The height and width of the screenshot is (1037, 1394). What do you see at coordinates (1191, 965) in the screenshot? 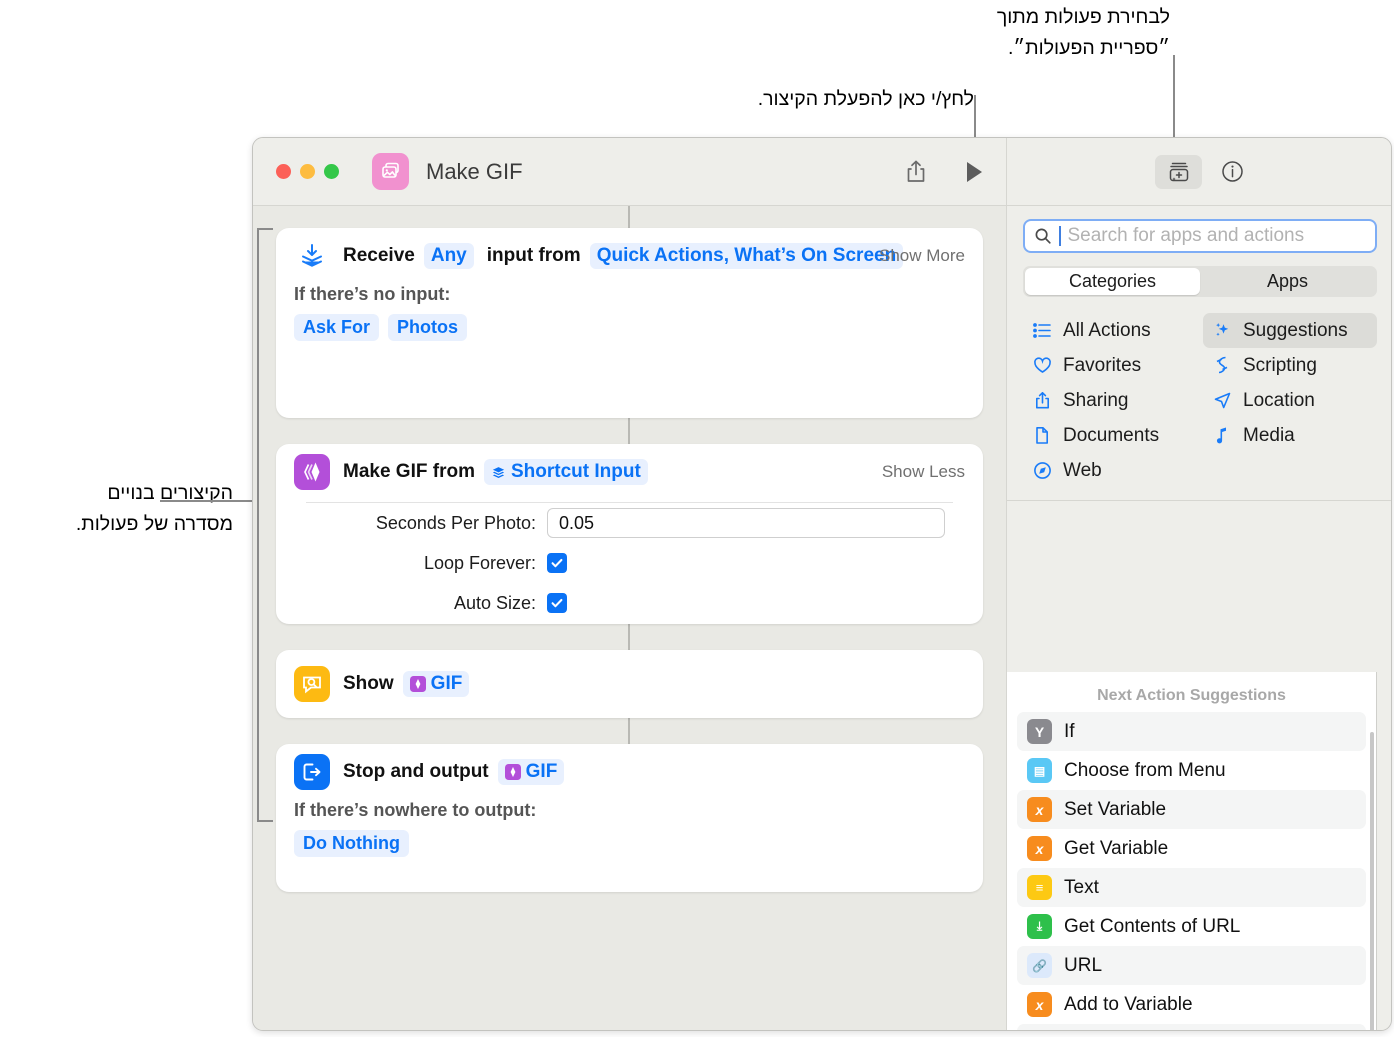
I see `list-item: 🔗 URL` at bounding box center [1191, 965].